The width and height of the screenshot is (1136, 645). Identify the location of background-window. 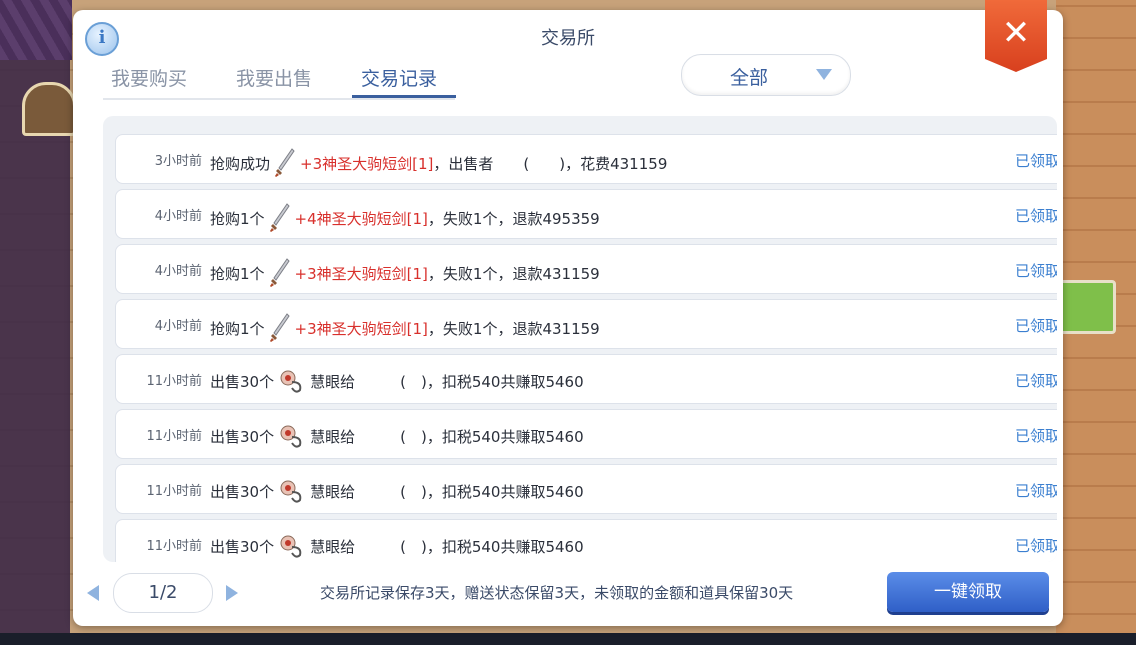
(49, 109).